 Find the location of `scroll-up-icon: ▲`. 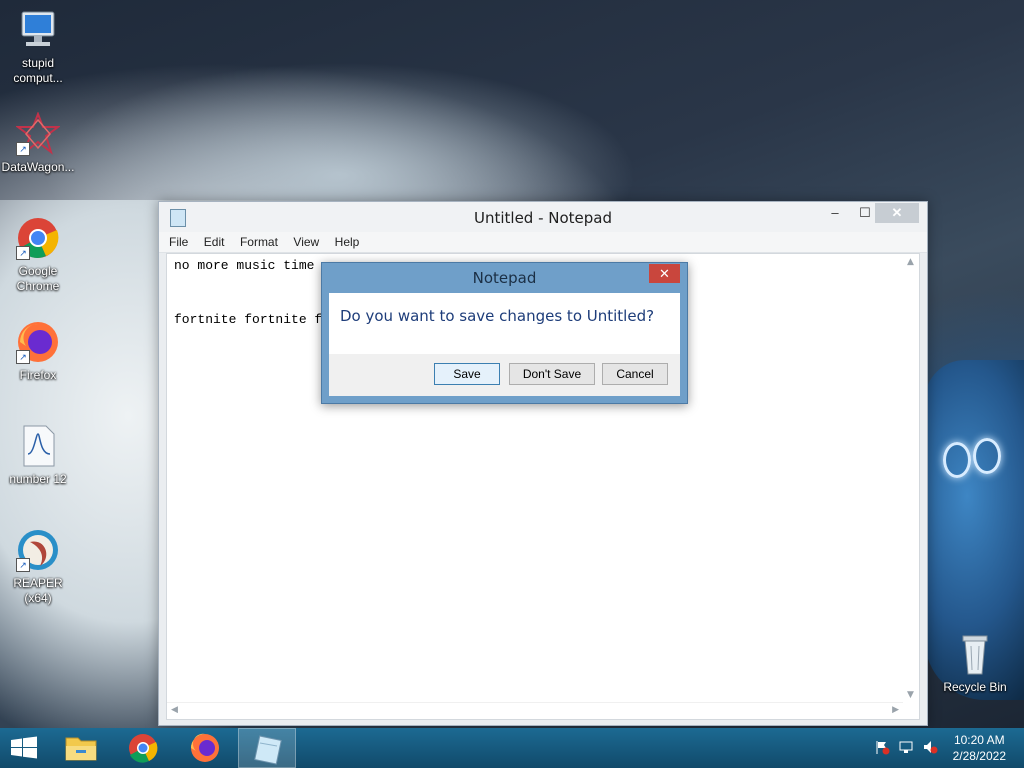

scroll-up-icon: ▲ is located at coordinates (910, 262).